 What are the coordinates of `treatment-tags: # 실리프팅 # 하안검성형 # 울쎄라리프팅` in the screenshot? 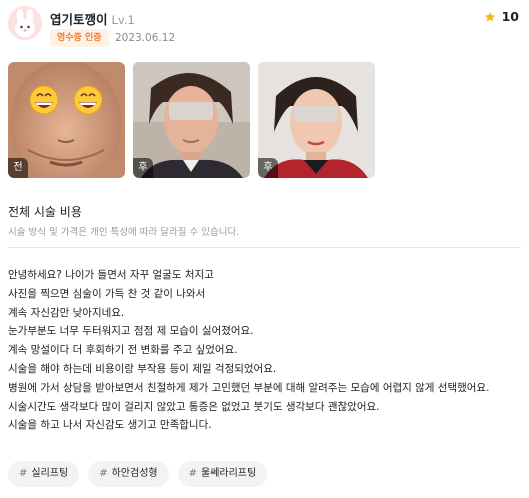 It's located at (138, 474).